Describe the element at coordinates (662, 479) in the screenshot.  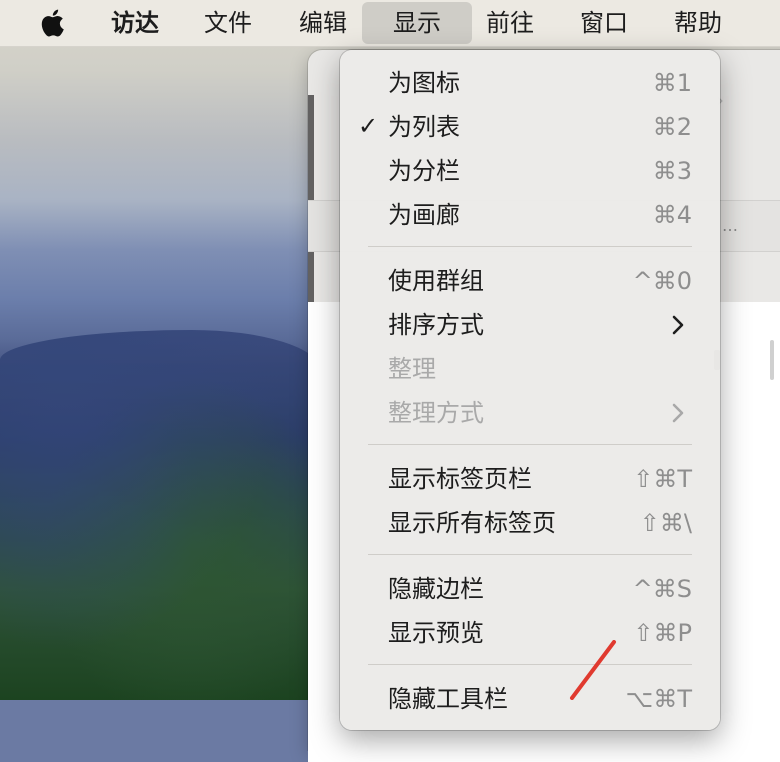
I see `menu-item-shortcut: ⇧⌘T` at that location.